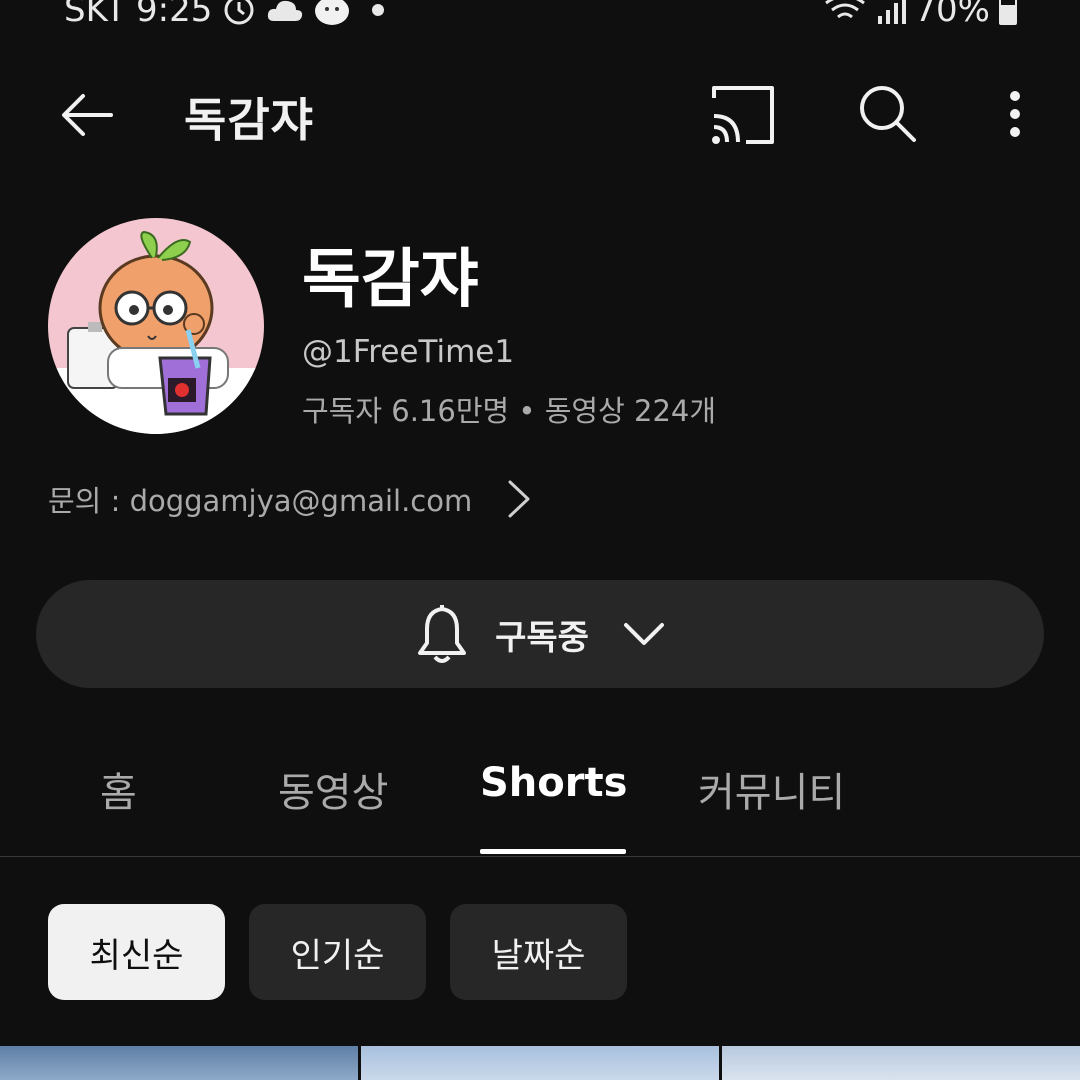  I want to click on subscribe-label: 구독중, so click(542, 637).